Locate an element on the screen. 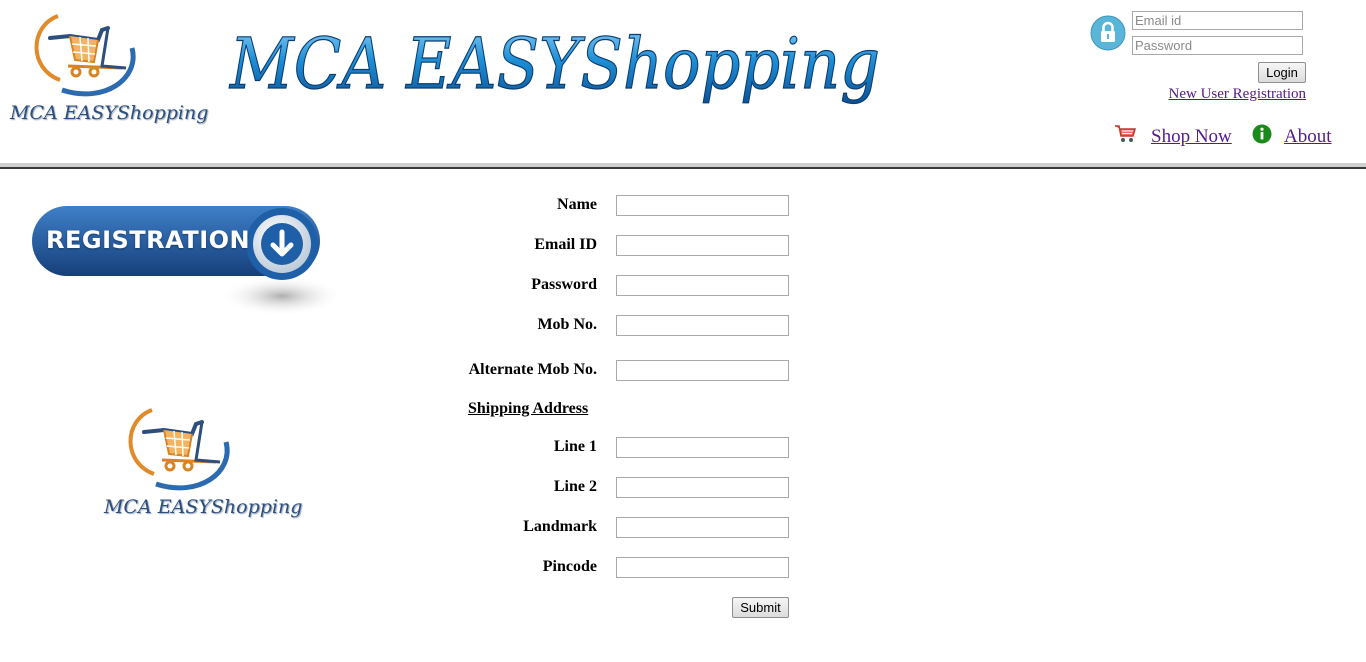 This screenshot has height=662, width=1366. submit-button: Submit is located at coordinates (760, 607).